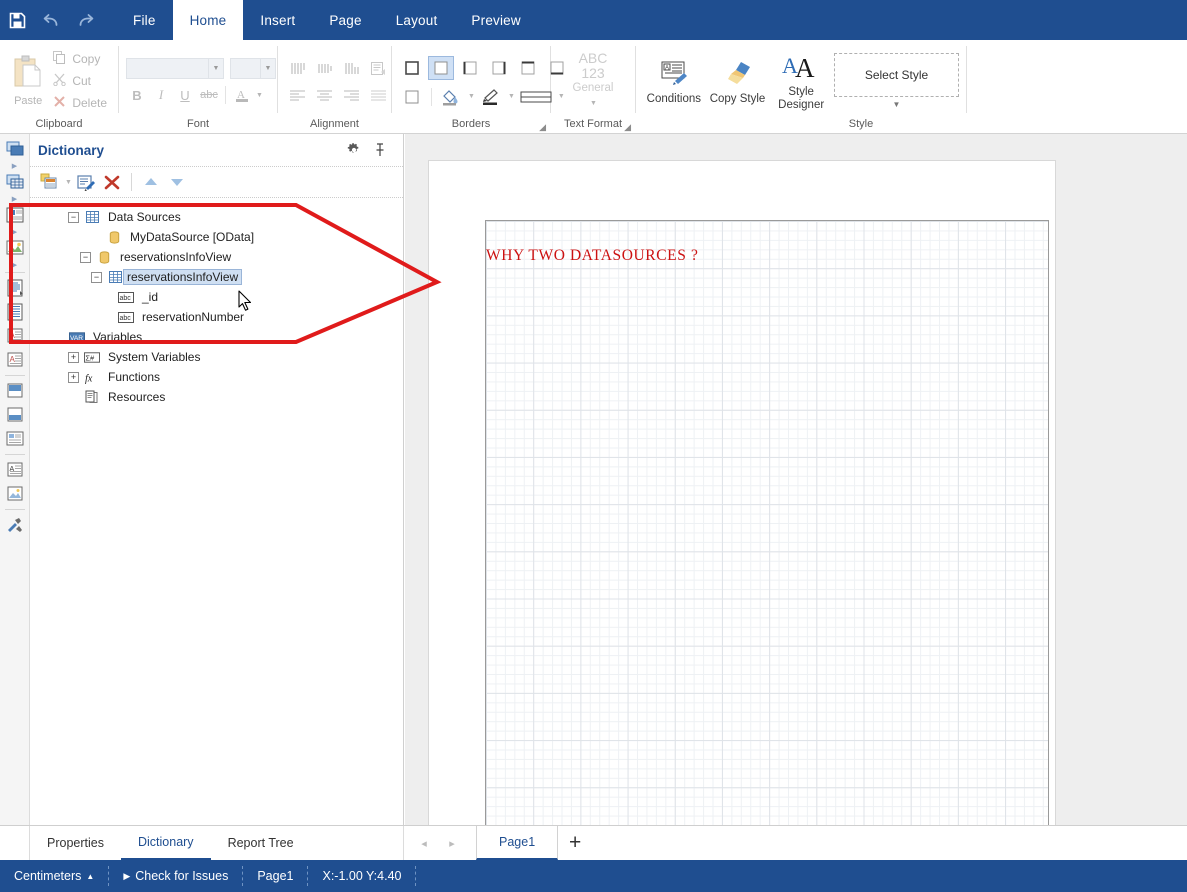 The height and width of the screenshot is (892, 1187). Describe the element at coordinates (15, 494) in the screenshot. I see `tool-image-icon` at that location.